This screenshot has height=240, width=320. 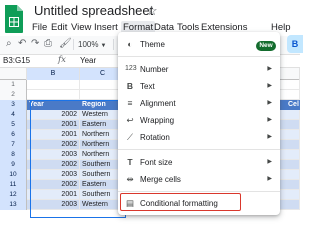 What do you see at coordinates (199, 137) in the screenshot?
I see `menu-item-rotation: ⟋ Rotation ▶` at bounding box center [199, 137].